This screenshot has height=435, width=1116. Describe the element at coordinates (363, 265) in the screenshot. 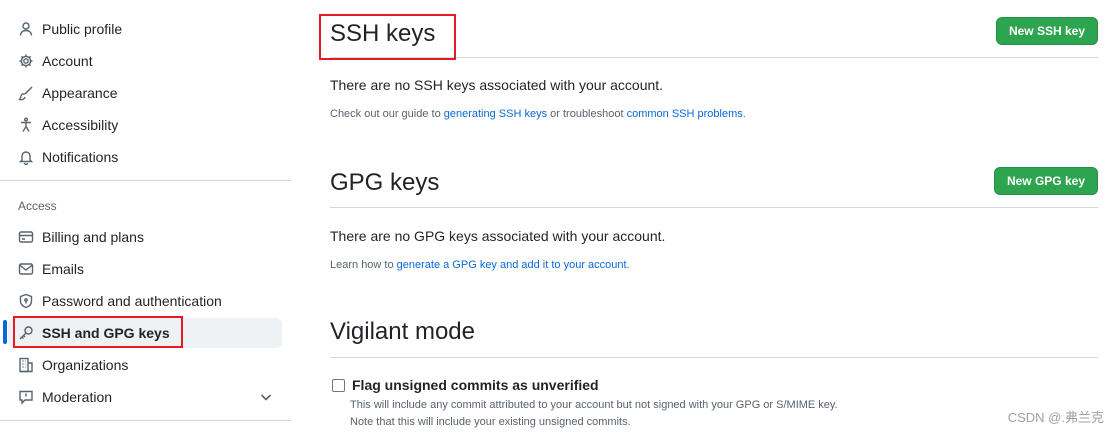

I see `gpg-learn-prefix: Learn how to` at that location.